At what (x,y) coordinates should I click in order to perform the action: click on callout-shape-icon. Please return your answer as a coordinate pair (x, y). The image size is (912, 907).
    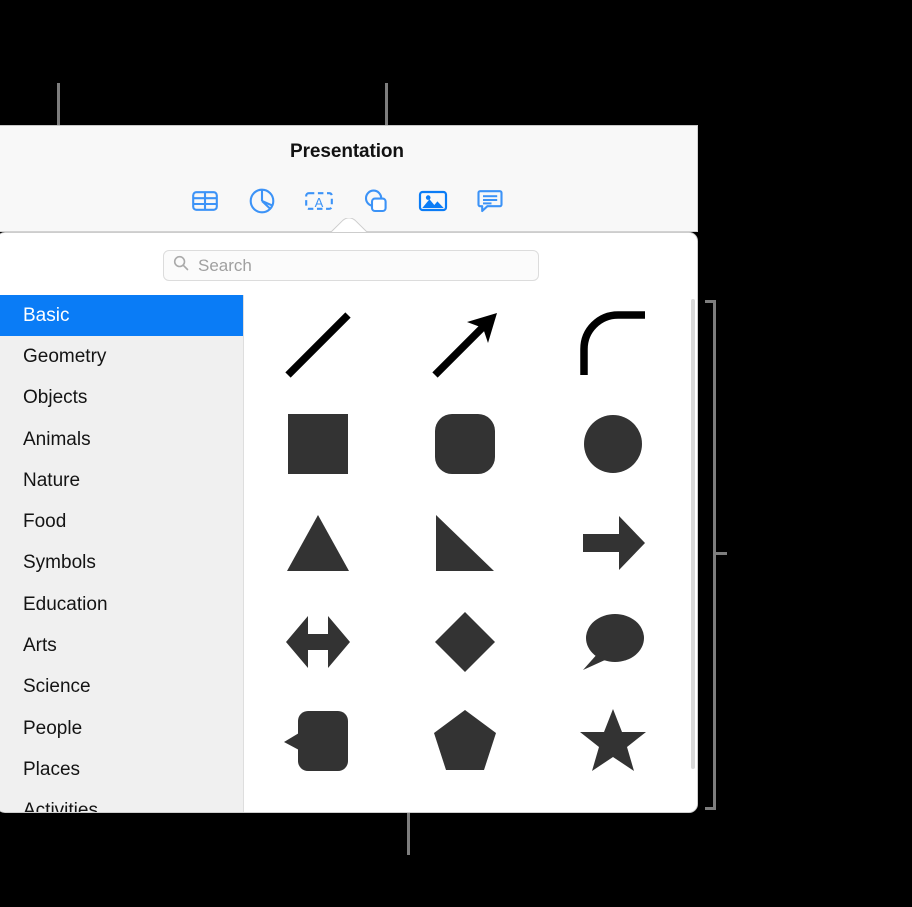
    Looking at the image, I should click on (318, 741).